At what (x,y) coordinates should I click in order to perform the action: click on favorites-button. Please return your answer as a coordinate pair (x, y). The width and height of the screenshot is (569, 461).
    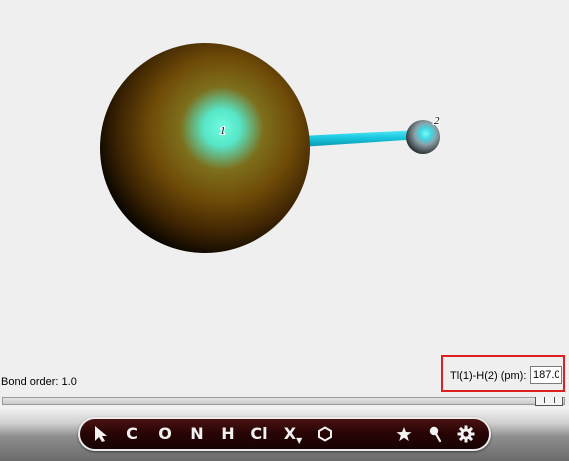
    Looking at the image, I should click on (404, 434).